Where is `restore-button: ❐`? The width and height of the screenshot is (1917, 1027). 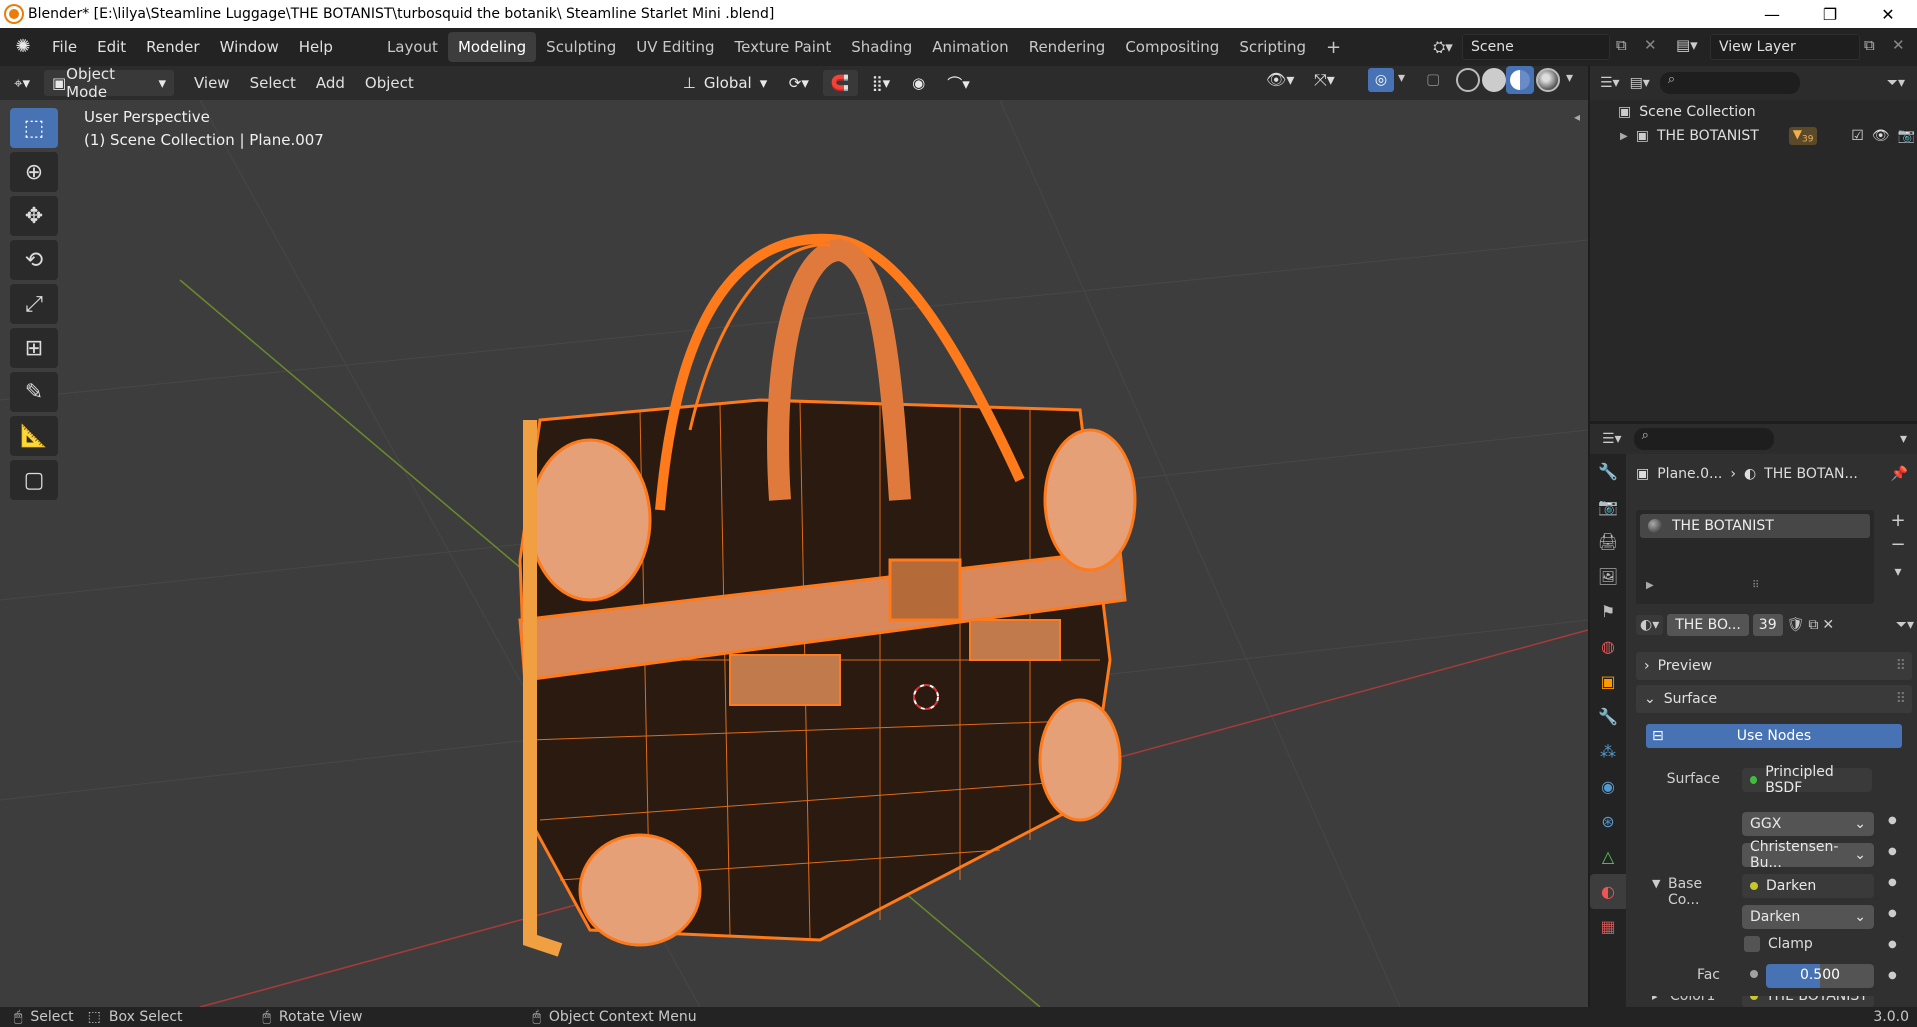 restore-button: ❐ is located at coordinates (1830, 14).